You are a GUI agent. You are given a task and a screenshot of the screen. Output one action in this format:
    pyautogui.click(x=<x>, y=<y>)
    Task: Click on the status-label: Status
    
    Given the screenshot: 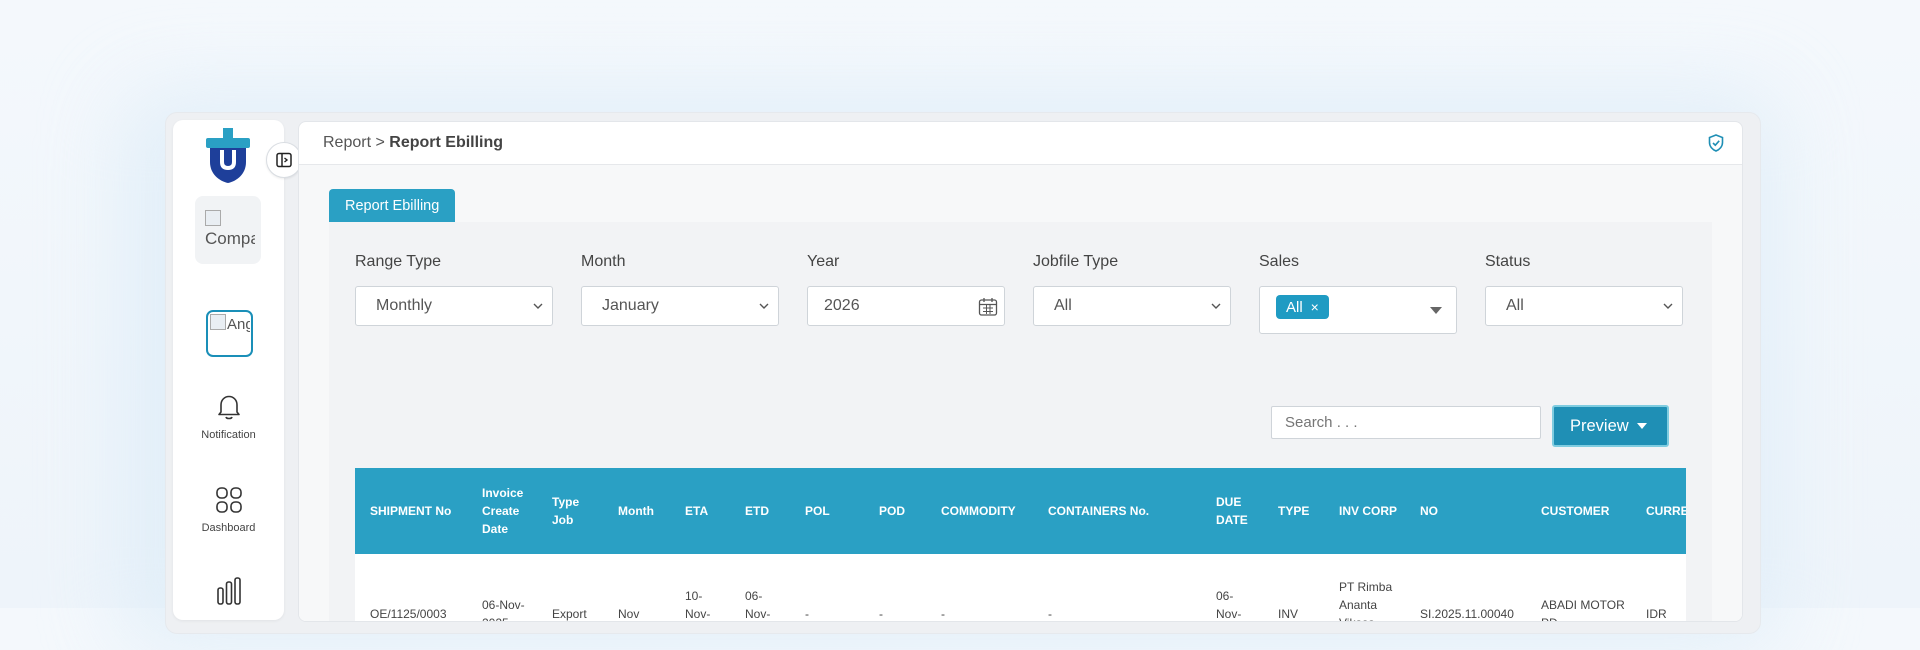 What is the action you would take?
    pyautogui.click(x=1508, y=261)
    